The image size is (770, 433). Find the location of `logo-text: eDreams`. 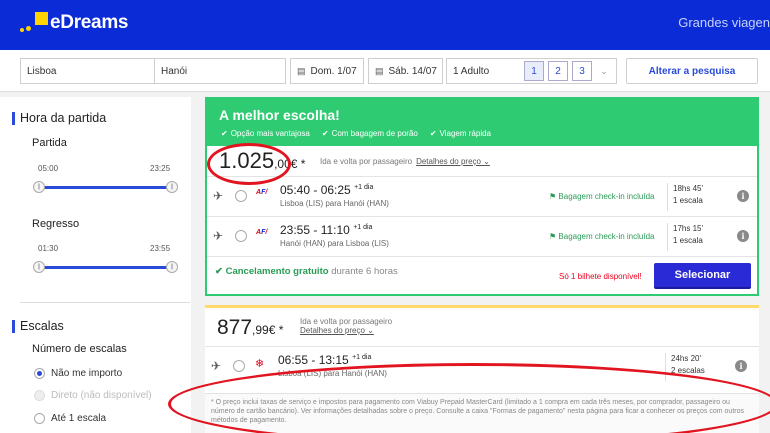

logo-text: eDreams is located at coordinates (89, 22).